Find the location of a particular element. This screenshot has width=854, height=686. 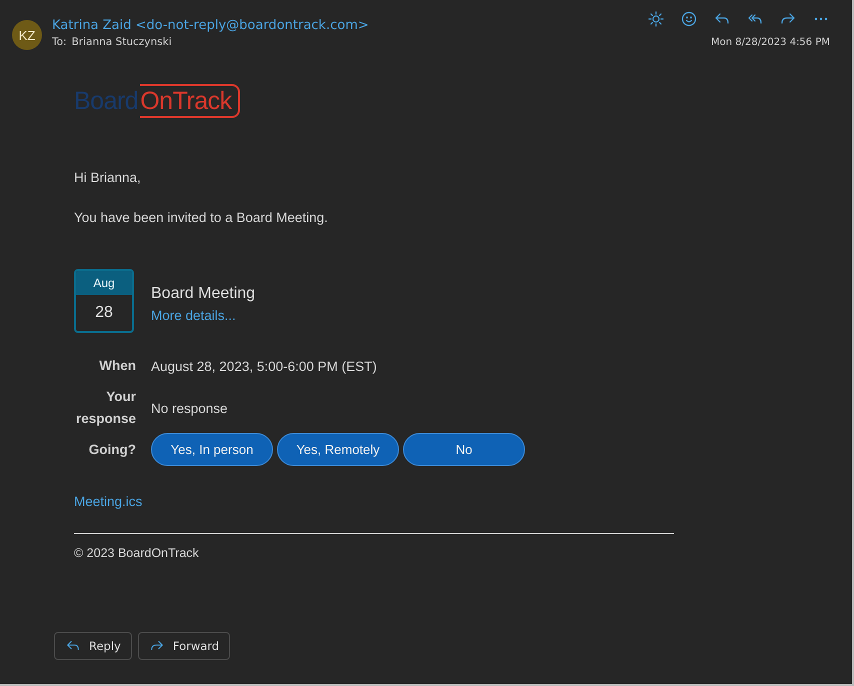

message: You have been invited to a Board Meeting. is located at coordinates (201, 217).